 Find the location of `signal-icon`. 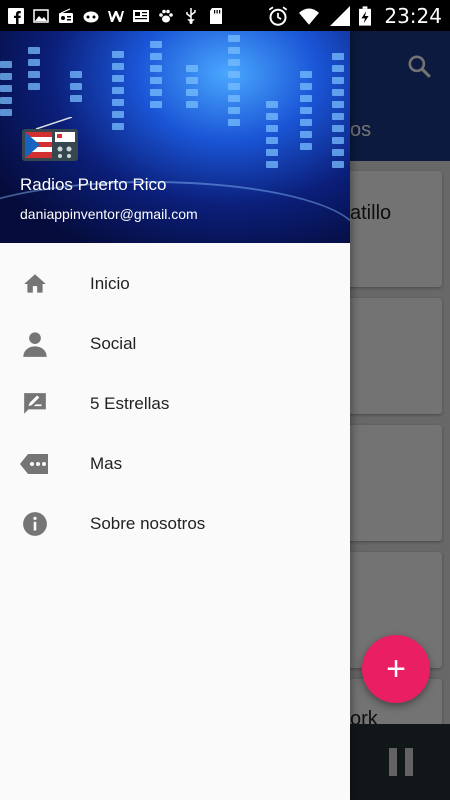

signal-icon is located at coordinates (340, 15).